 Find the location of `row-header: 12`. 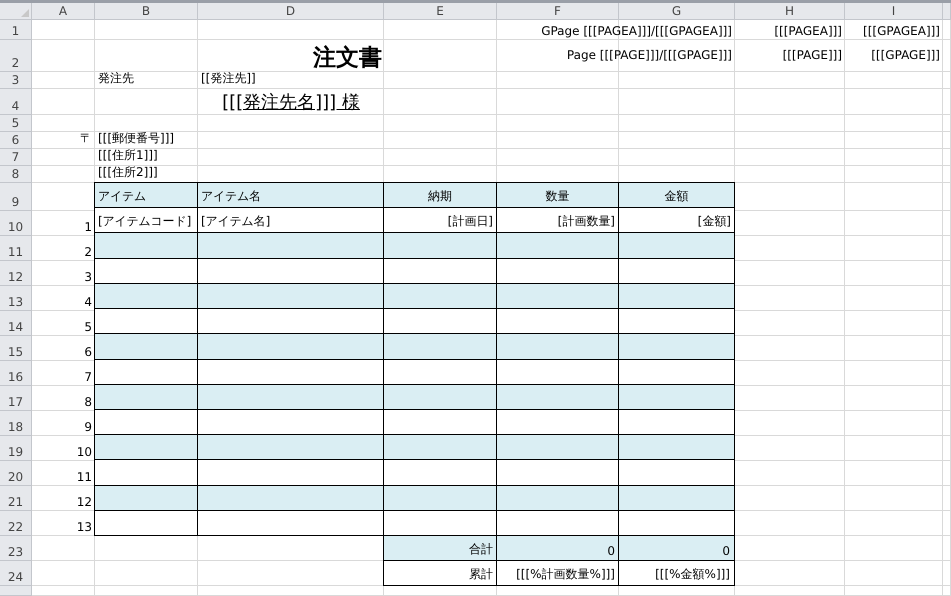

row-header: 12 is located at coordinates (16, 273).